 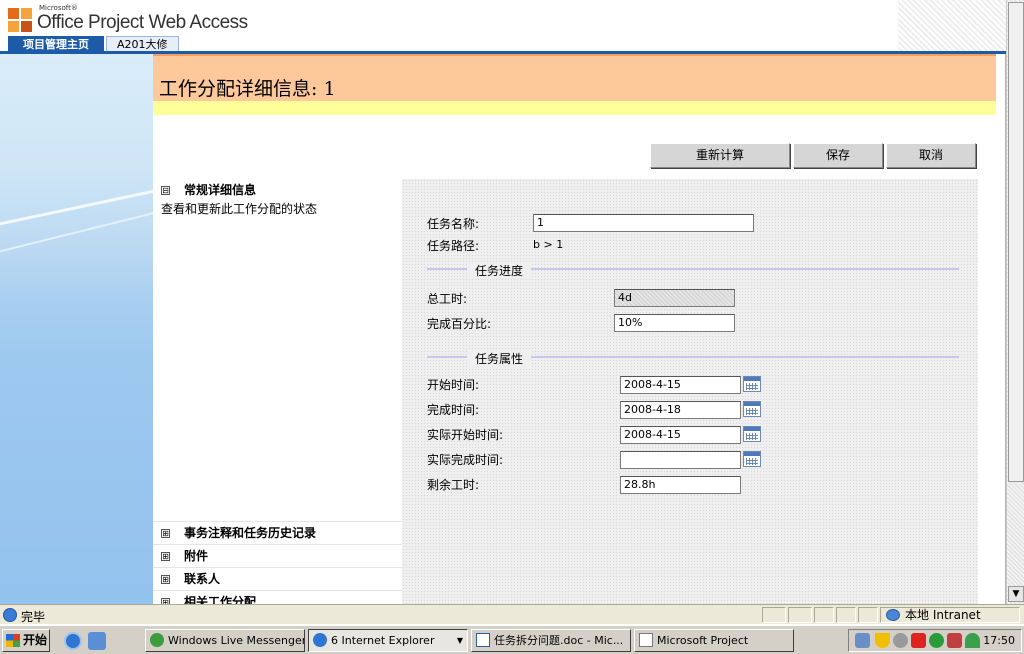 What do you see at coordinates (674, 323) in the screenshot?
I see `percent-complete-input: 10%` at bounding box center [674, 323].